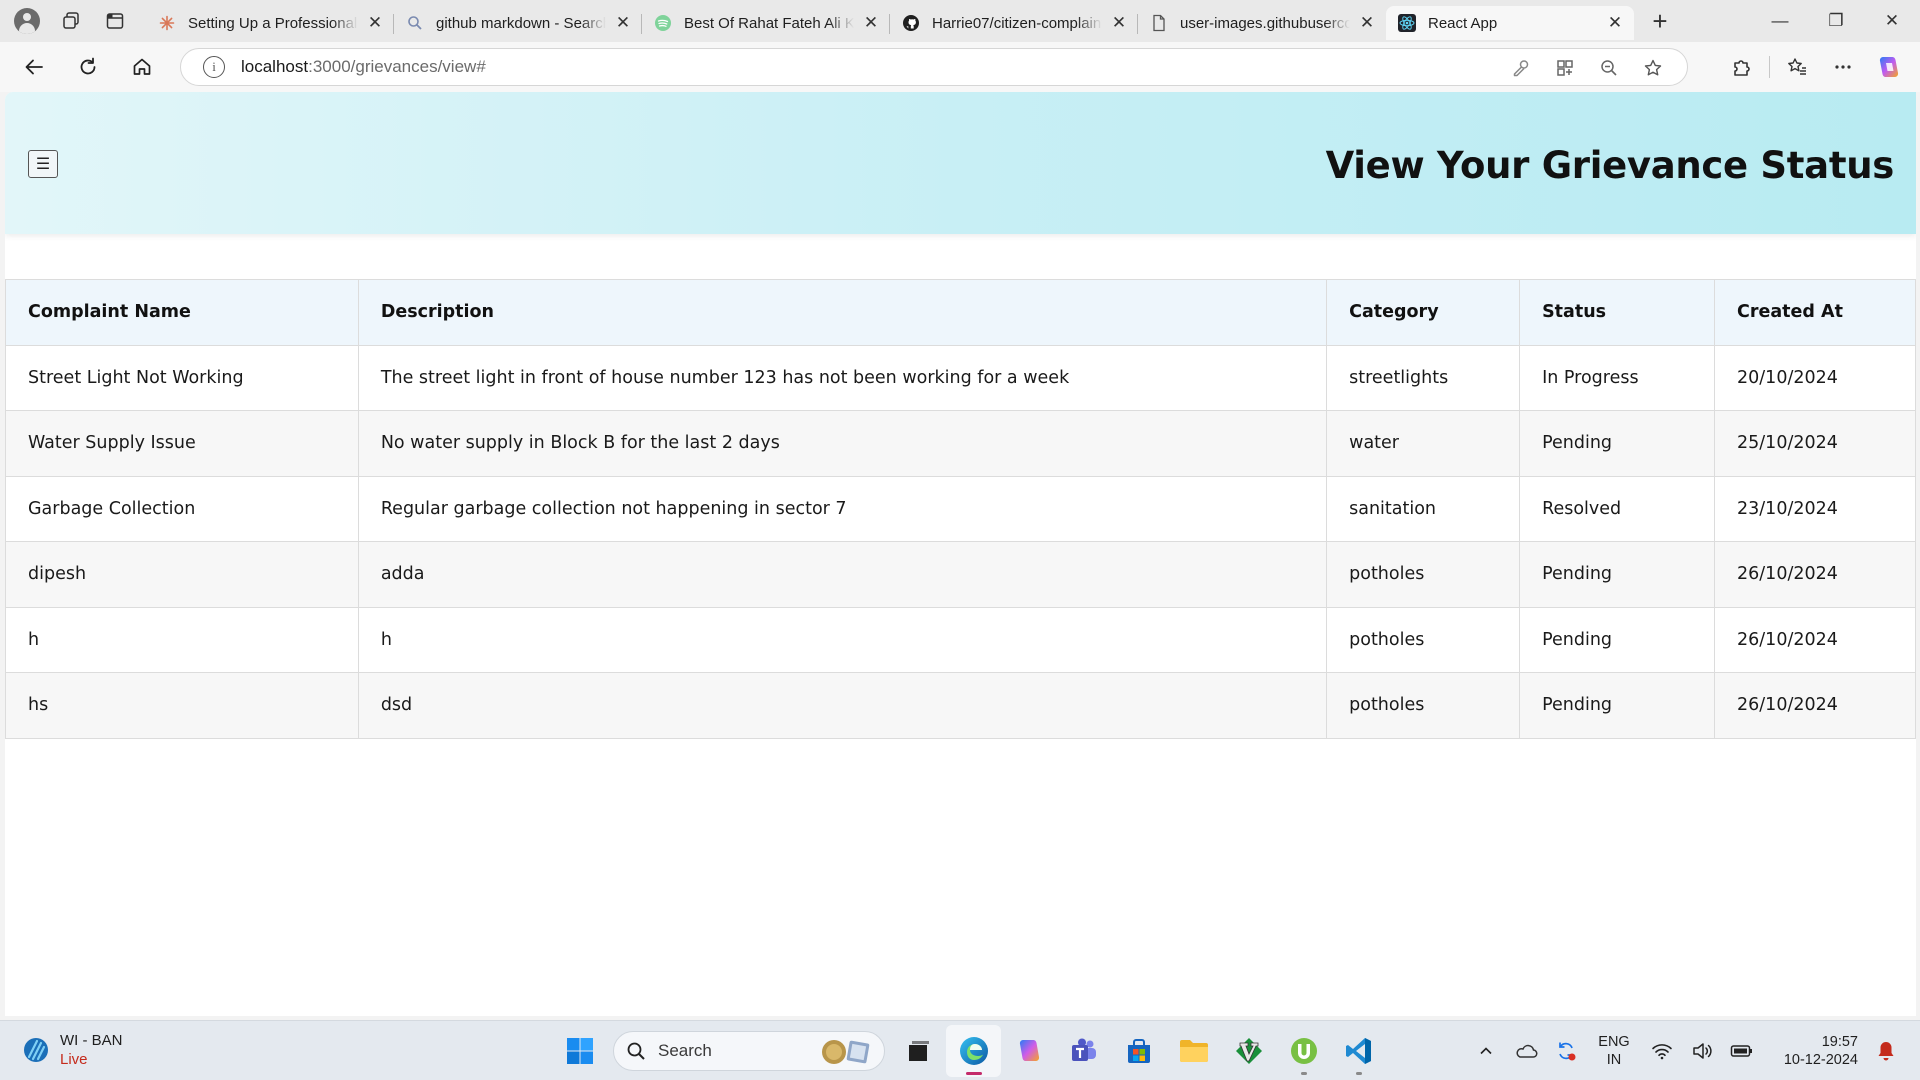  I want to click on minimize-button: —, so click(1780, 21).